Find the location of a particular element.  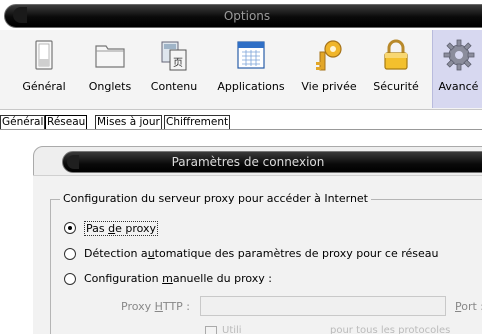

subtab-encryption: Chiffrement is located at coordinates (197, 122).